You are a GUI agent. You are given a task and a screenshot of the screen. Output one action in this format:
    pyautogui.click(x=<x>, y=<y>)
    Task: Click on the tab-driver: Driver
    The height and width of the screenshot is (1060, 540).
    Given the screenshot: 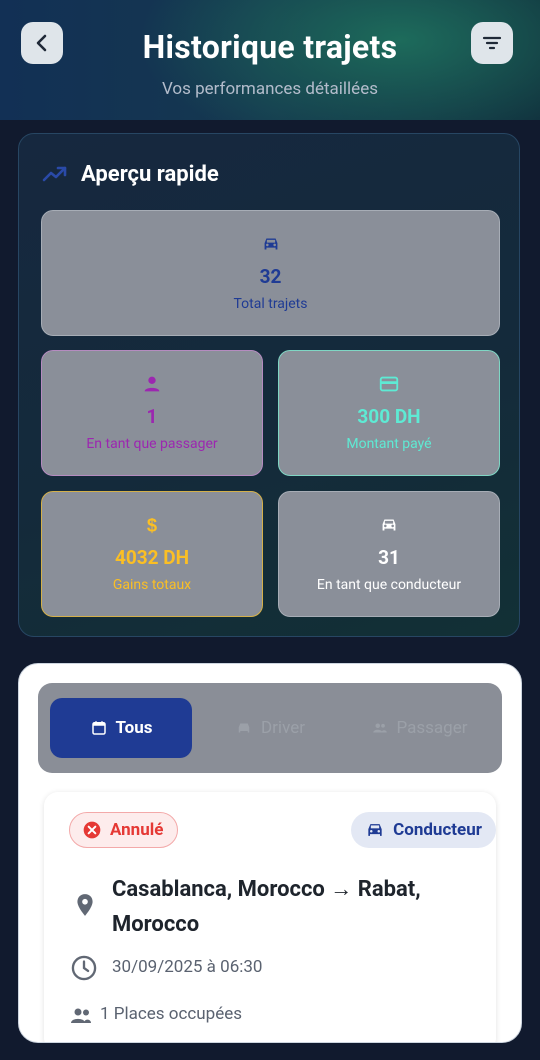 What is the action you would take?
    pyautogui.click(x=270, y=728)
    